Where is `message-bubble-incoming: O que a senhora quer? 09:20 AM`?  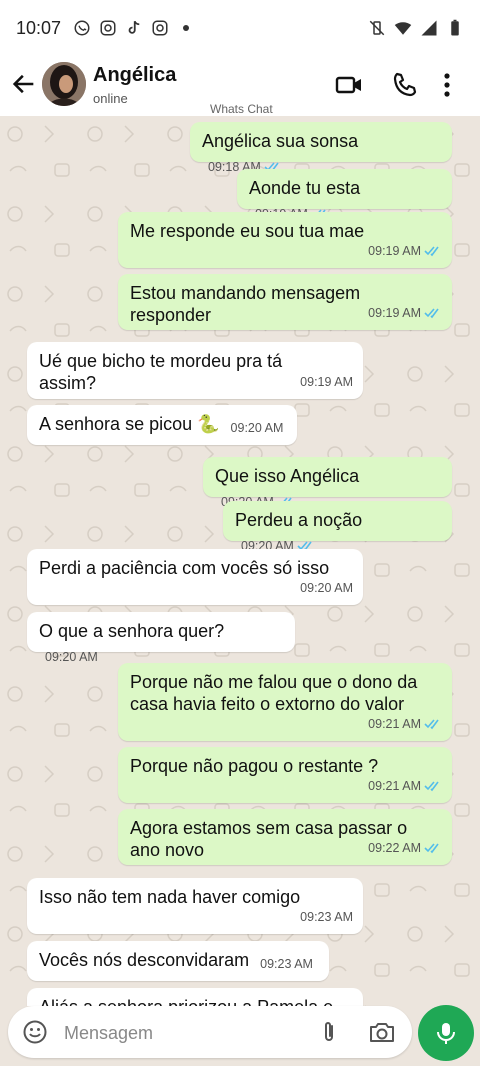
message-bubble-incoming: O que a senhora quer? 09:20 AM is located at coordinates (161, 638).